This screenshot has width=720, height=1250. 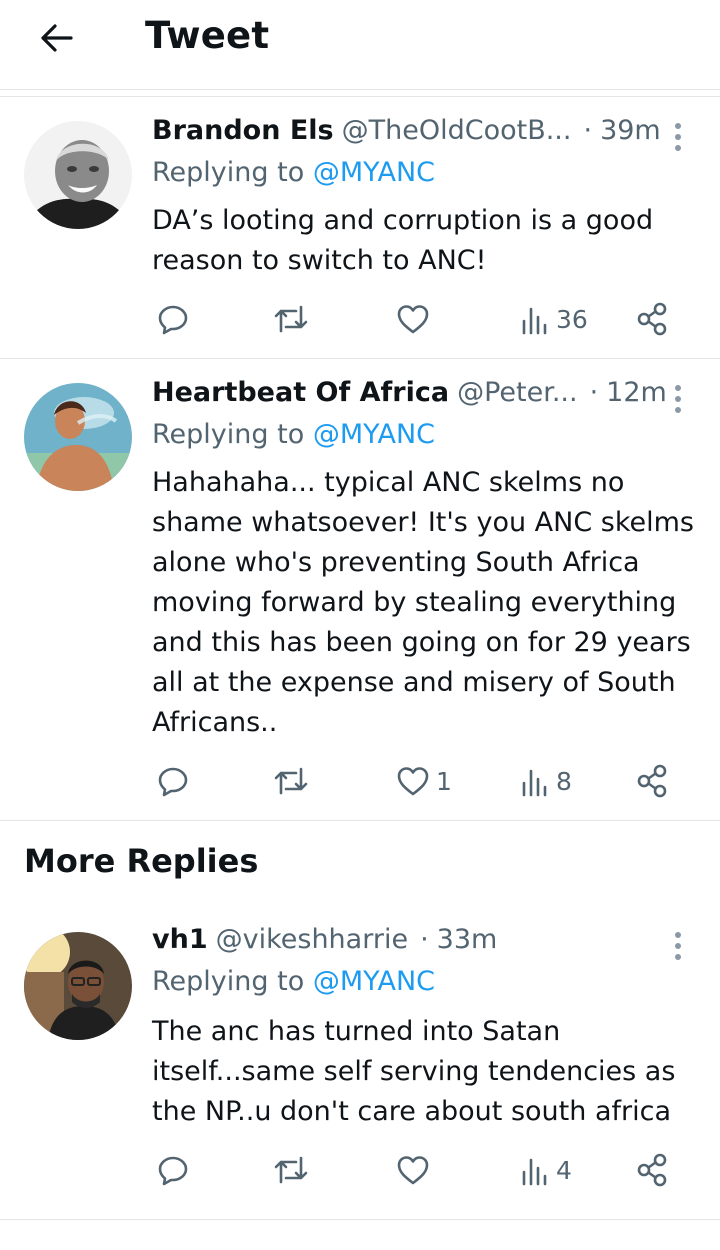 I want to click on top-bar: Tweet, so click(x=360, y=45).